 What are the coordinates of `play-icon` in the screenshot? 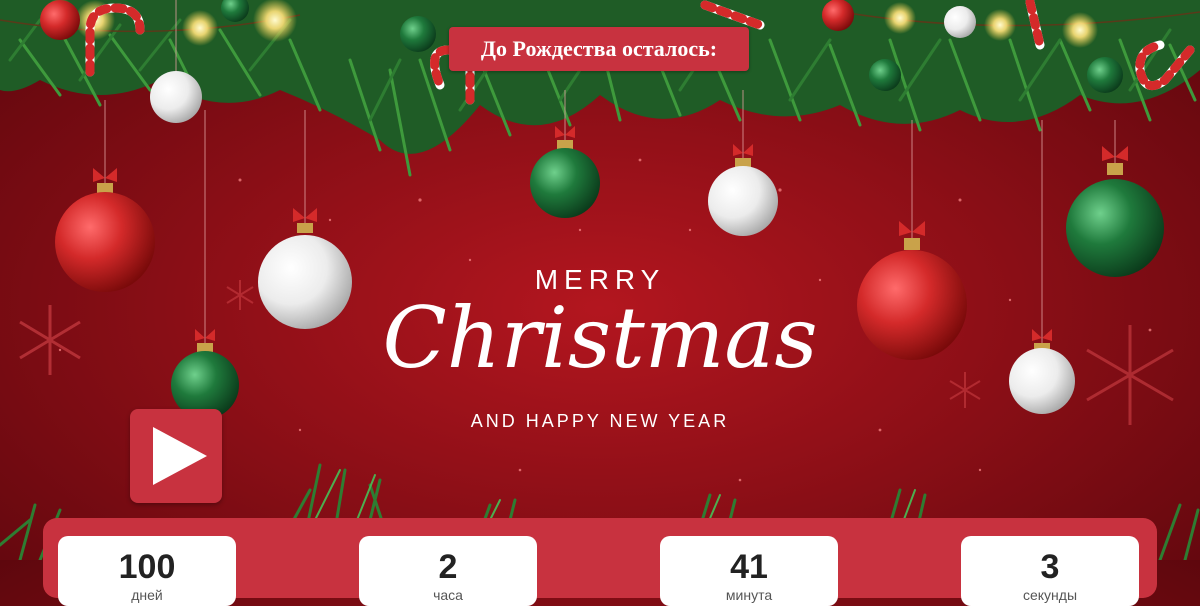 It's located at (180, 456).